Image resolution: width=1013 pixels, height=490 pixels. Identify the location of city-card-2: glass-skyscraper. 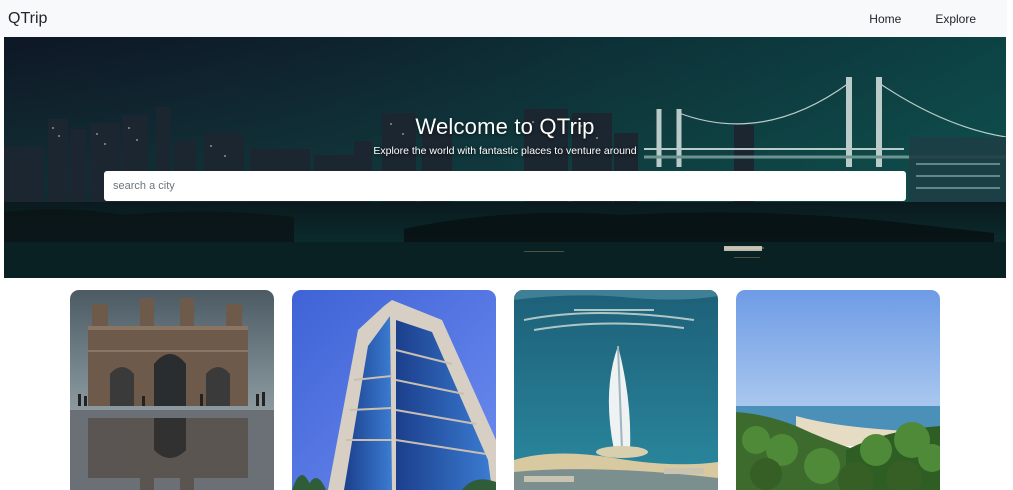
(394, 390).